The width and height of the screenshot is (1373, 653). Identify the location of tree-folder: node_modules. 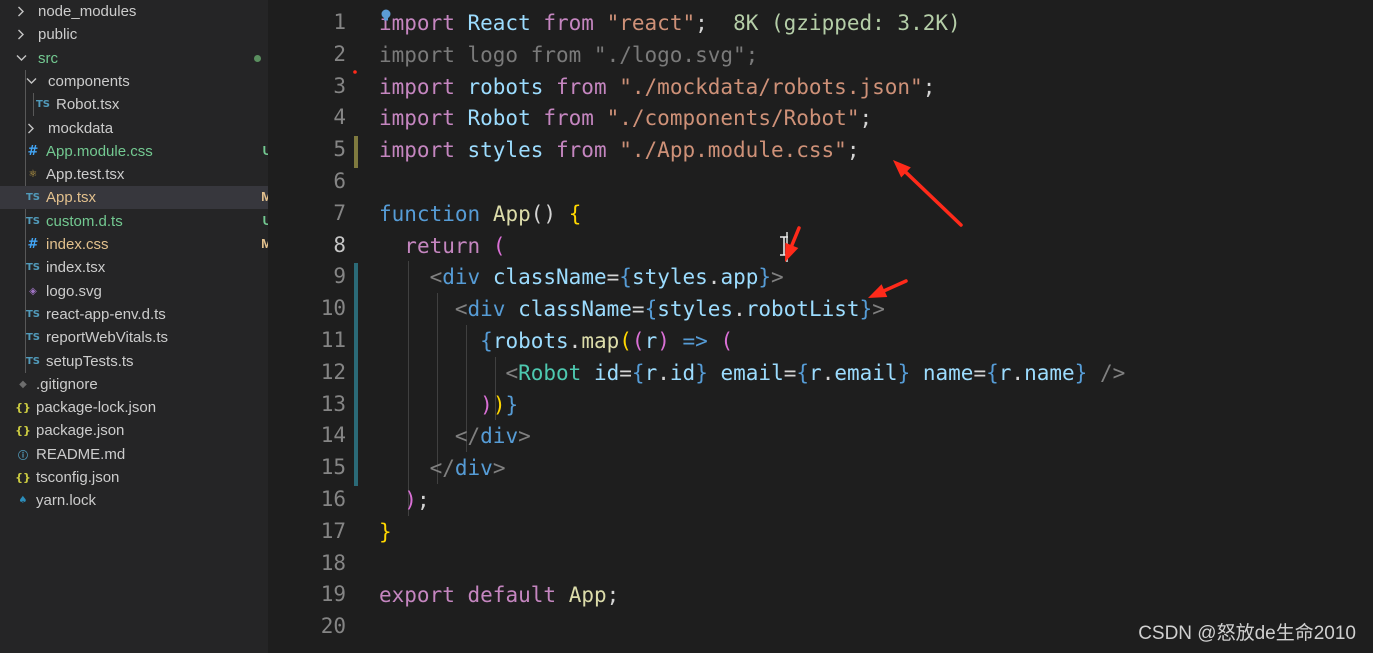
(134, 11).